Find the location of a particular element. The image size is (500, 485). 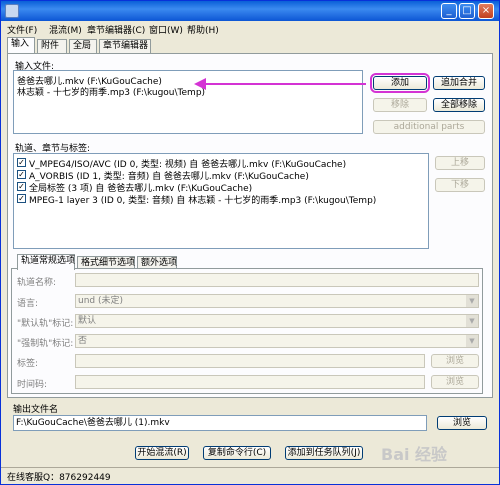

tab-chapter-editor: 章节编辑器 is located at coordinates (125, 46).